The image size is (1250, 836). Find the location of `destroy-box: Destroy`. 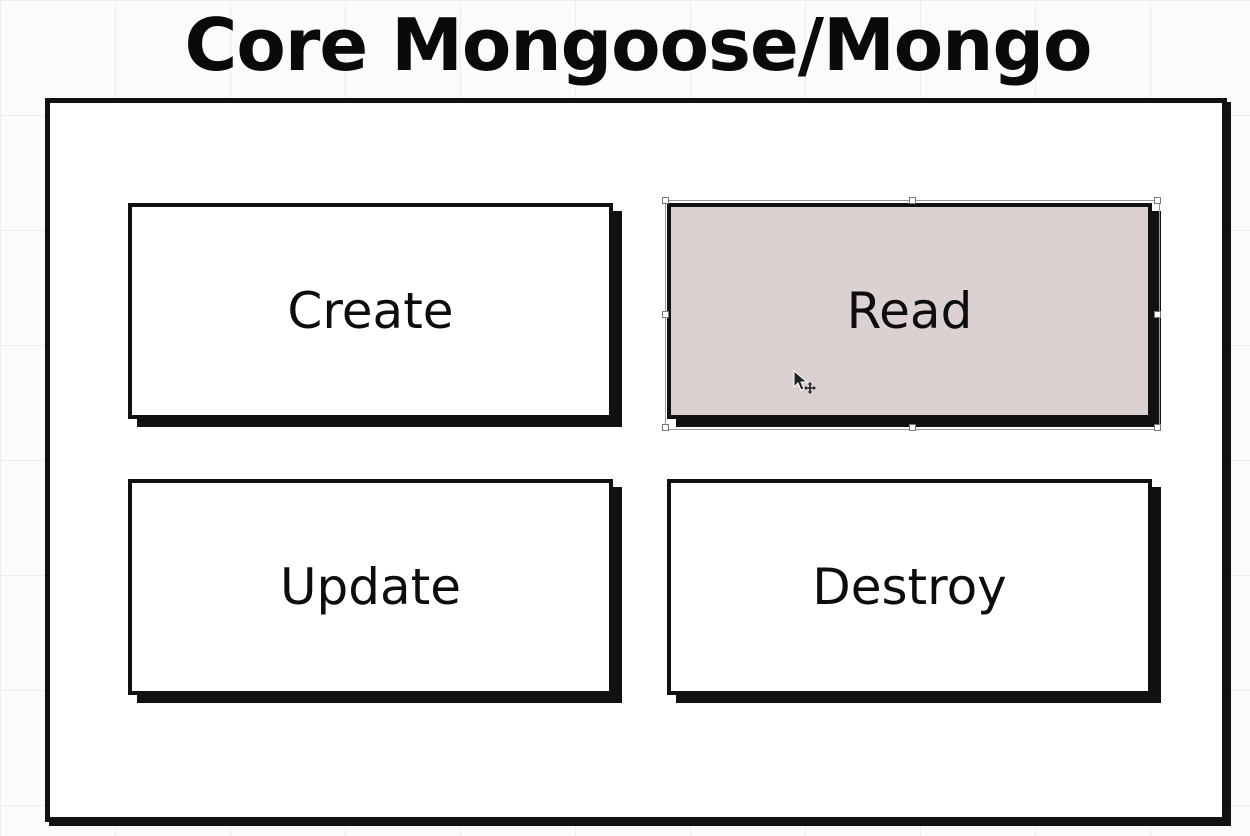

destroy-box: Destroy is located at coordinates (909, 587).